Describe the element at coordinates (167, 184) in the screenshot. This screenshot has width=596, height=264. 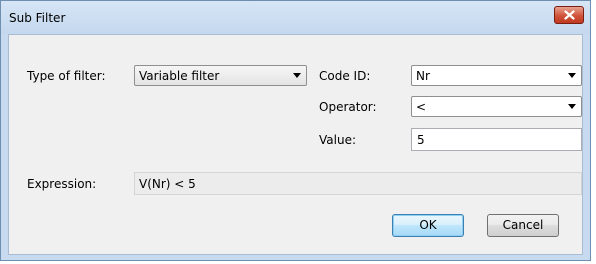
I see `expression-value: V(Nr) < 5` at that location.